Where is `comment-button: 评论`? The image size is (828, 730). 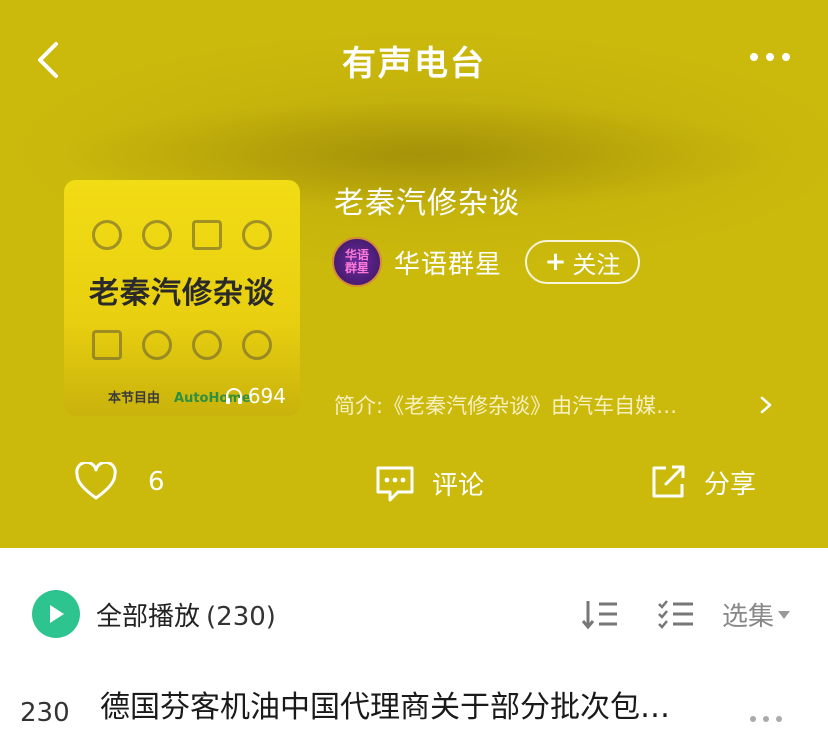
comment-button: 评论 is located at coordinates (429, 483).